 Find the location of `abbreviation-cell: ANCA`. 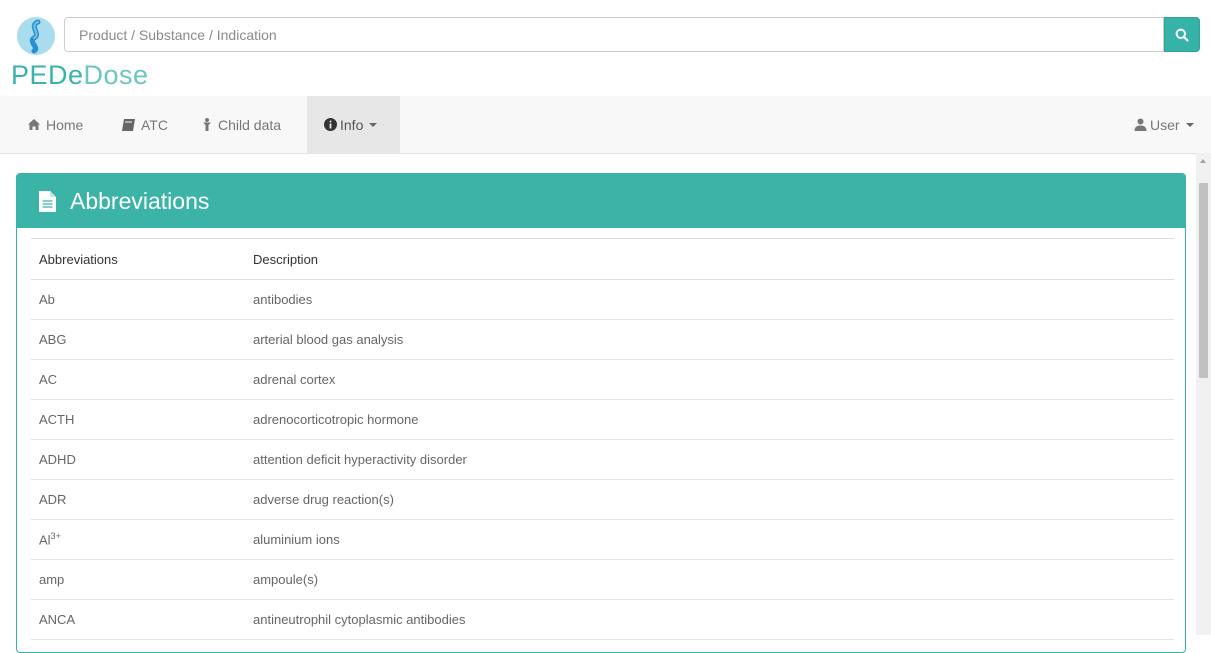

abbreviation-cell: ANCA is located at coordinates (138, 619).